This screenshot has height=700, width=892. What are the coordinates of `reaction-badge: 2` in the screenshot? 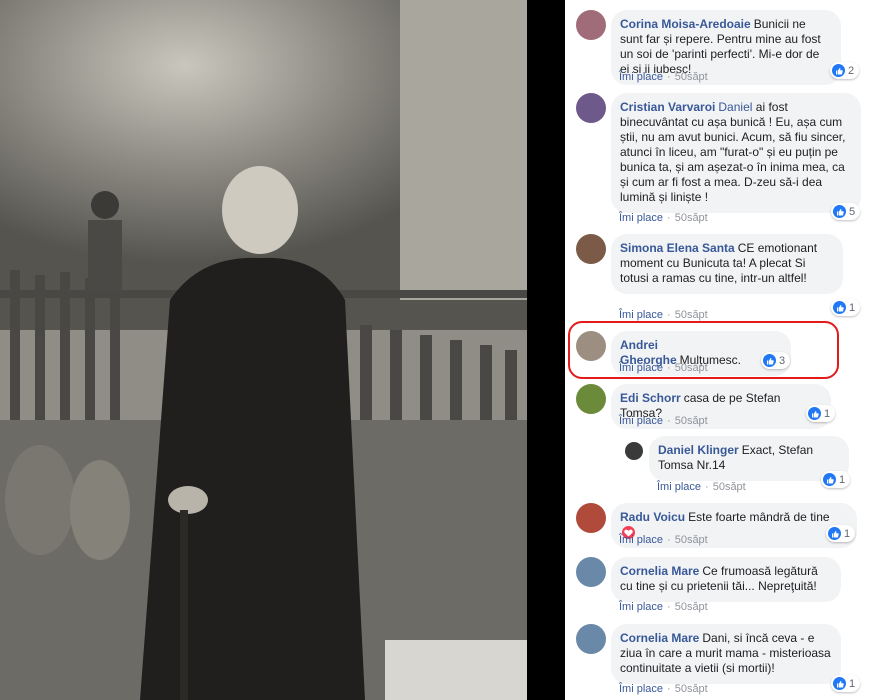 It's located at (845, 70).